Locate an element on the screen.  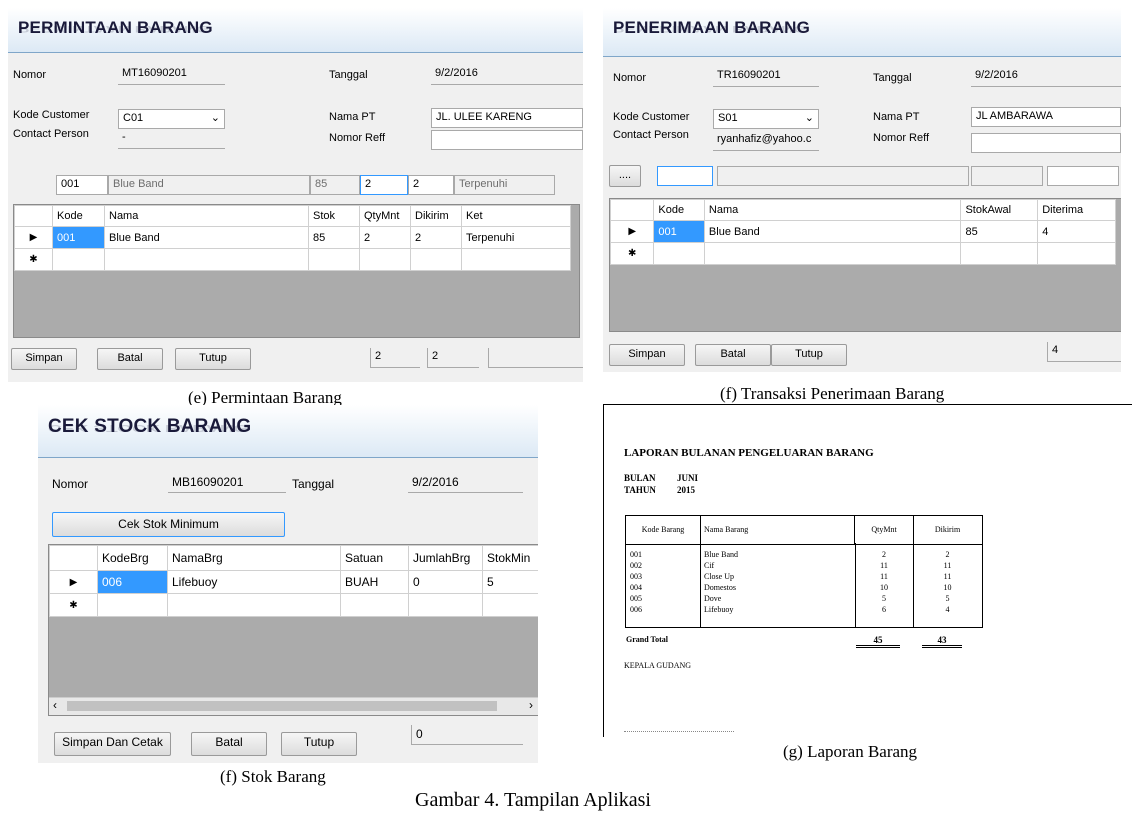
cell-kode-barang: 003 is located at coordinates (636, 576).